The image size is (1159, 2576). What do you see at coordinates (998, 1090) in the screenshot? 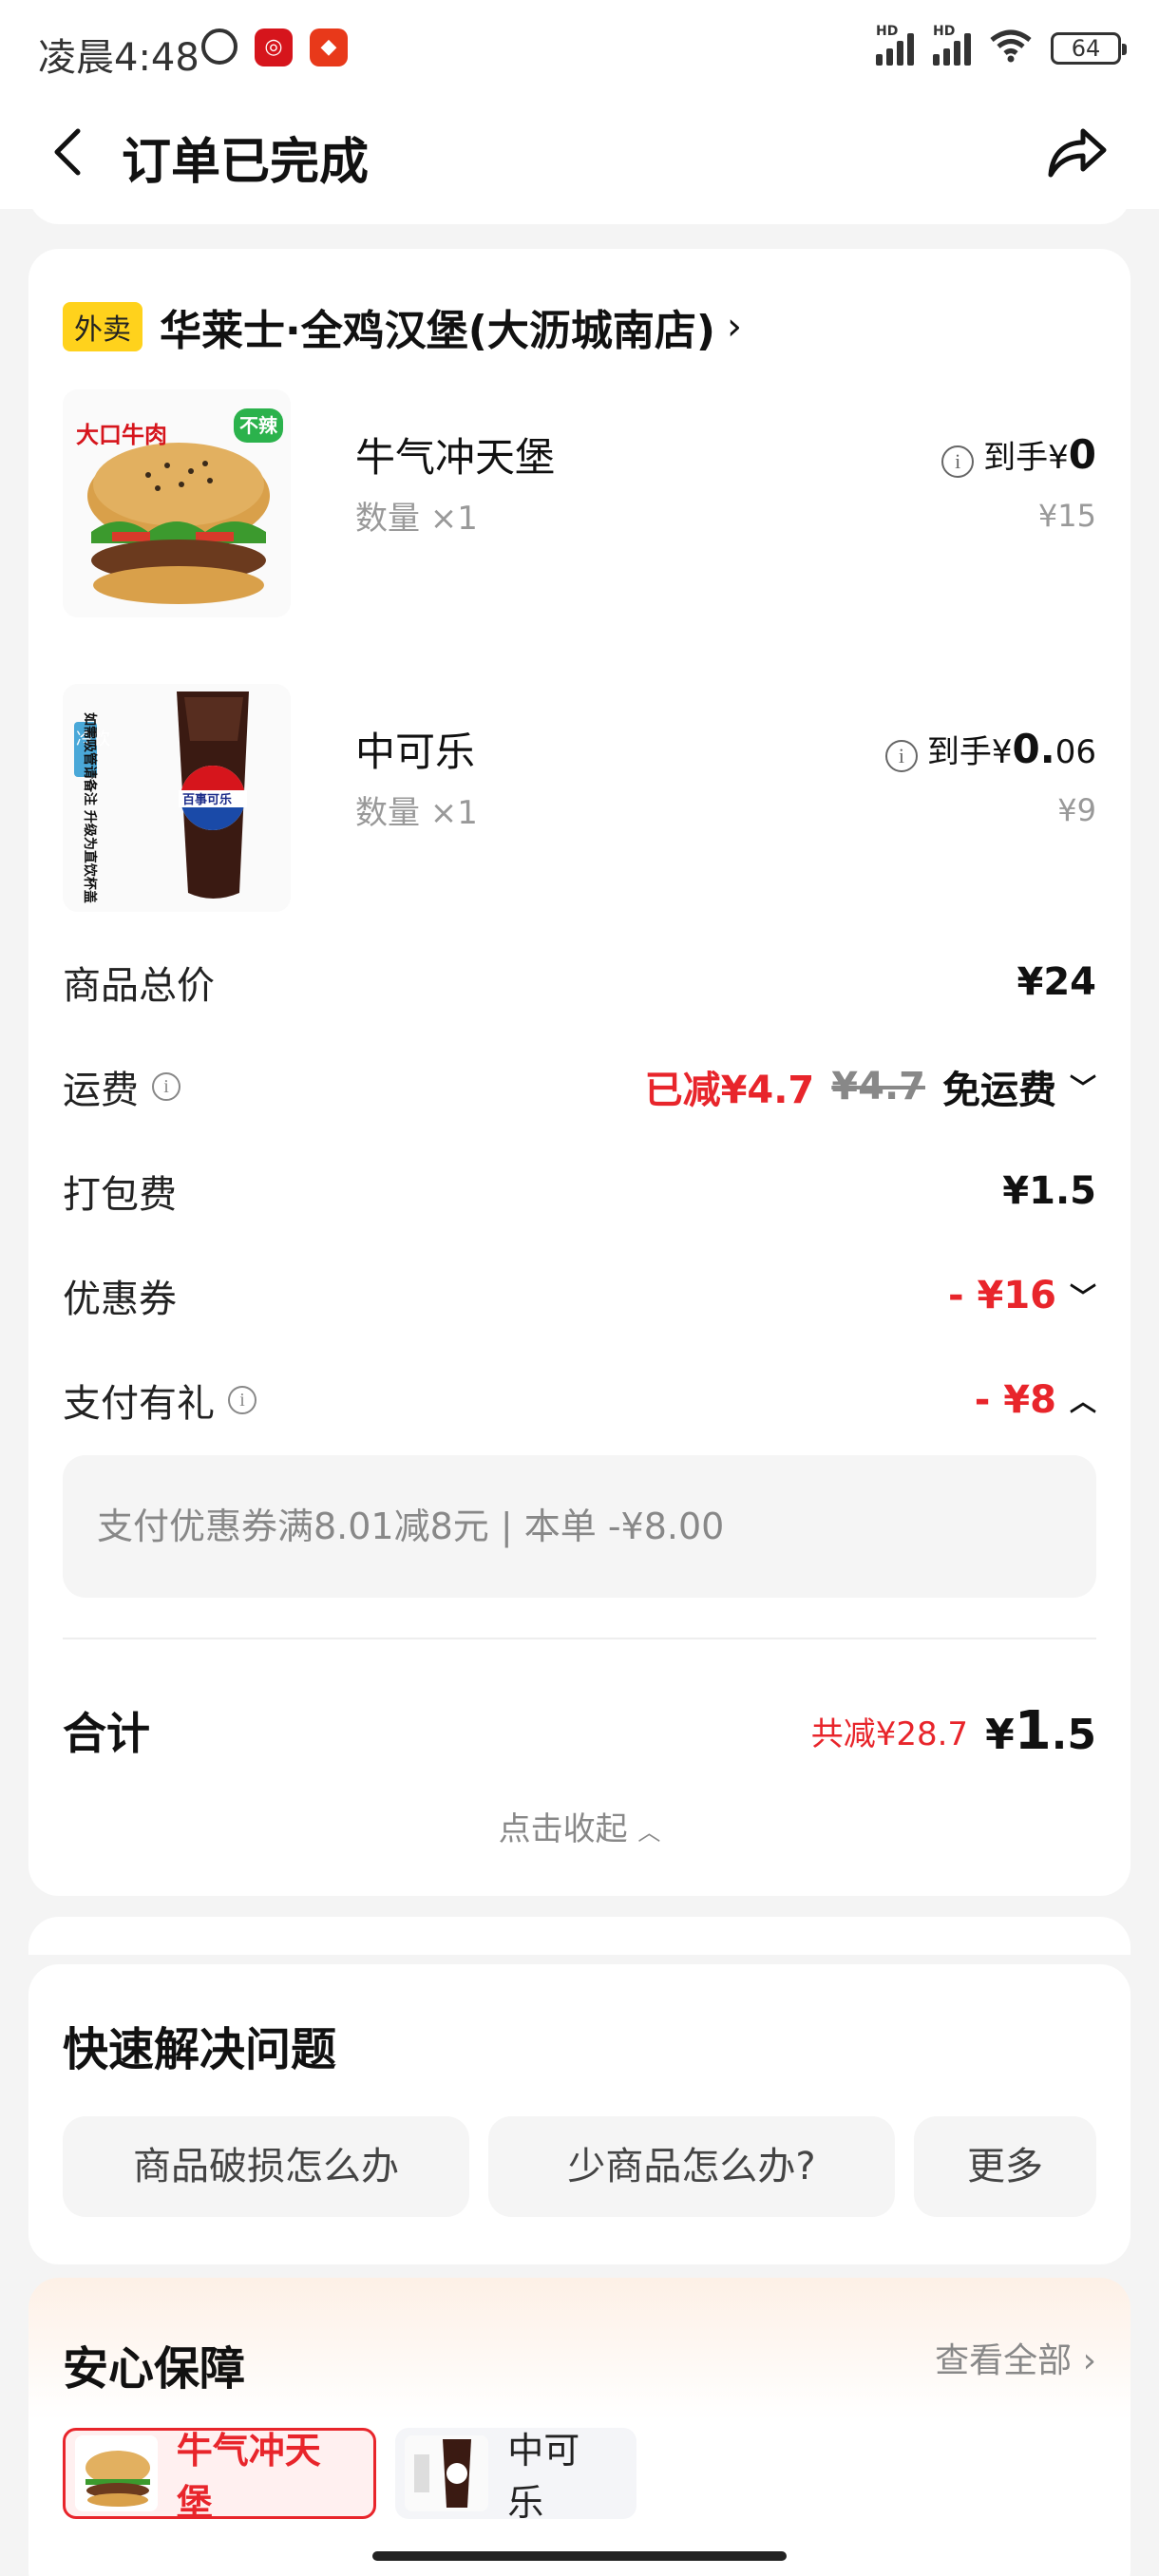
I see `delivery-free: 免运费` at bounding box center [998, 1090].